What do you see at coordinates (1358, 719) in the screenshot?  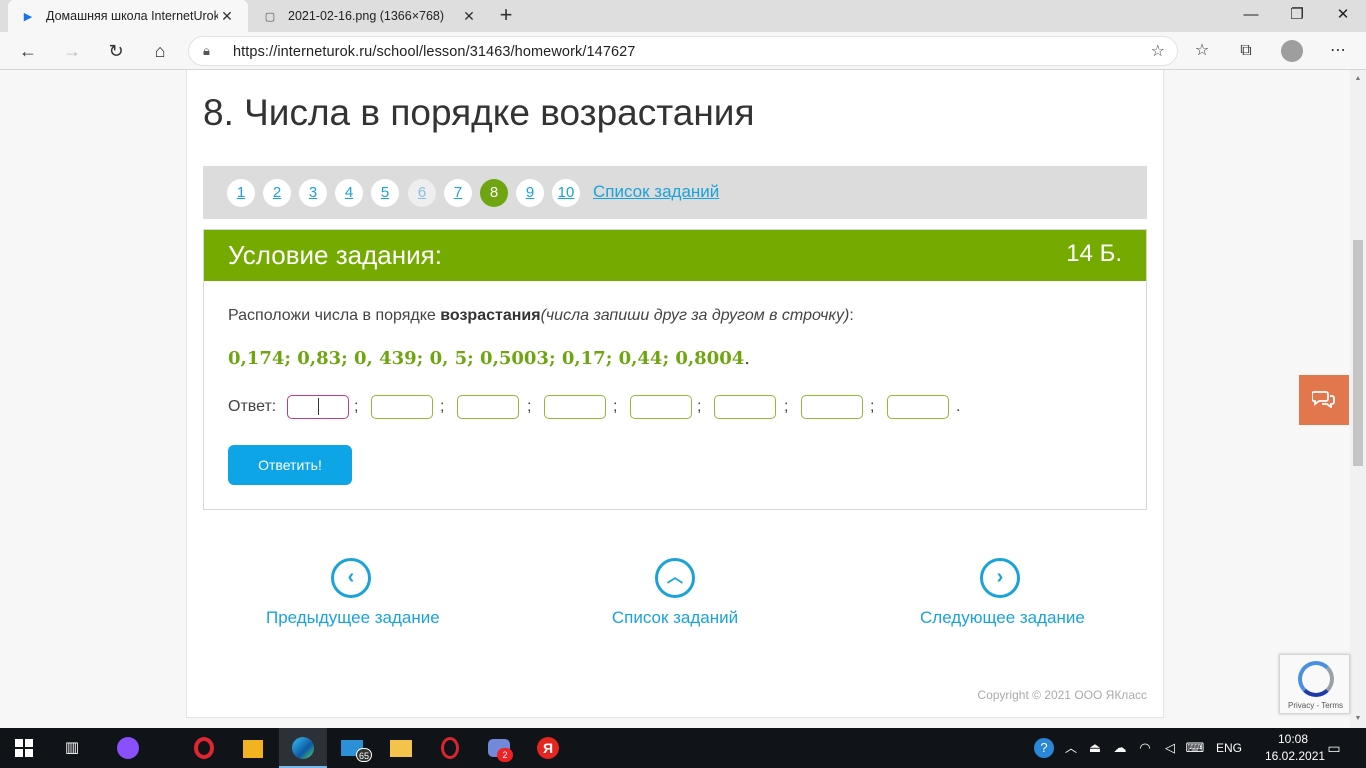 I see `scroll-down-icon: ▼` at bounding box center [1358, 719].